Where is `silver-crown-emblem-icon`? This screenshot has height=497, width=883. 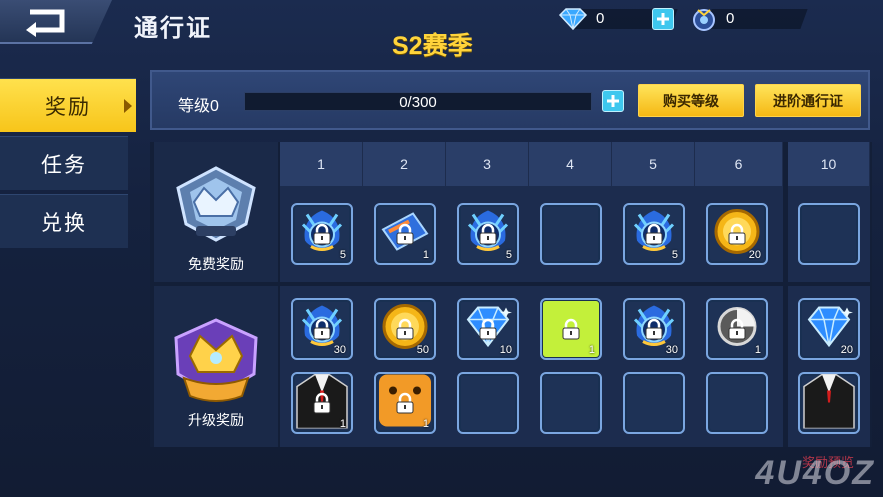 silver-crown-emblem-icon is located at coordinates (216, 204).